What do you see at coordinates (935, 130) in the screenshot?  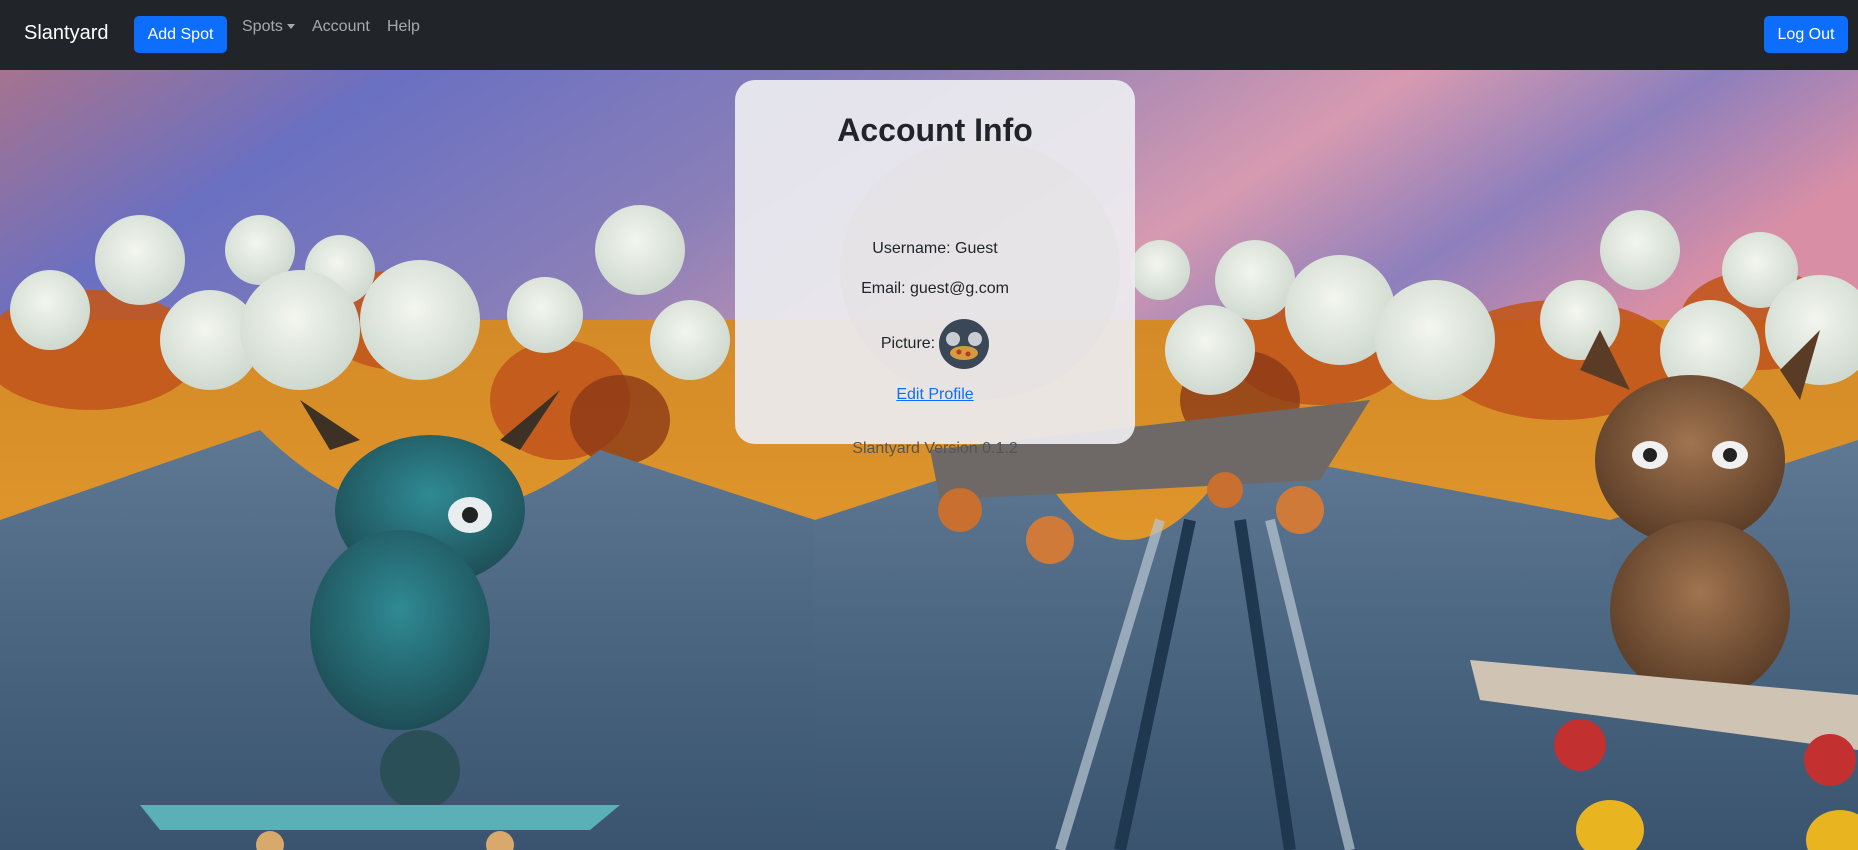 I see `account-info-title: Account Info` at bounding box center [935, 130].